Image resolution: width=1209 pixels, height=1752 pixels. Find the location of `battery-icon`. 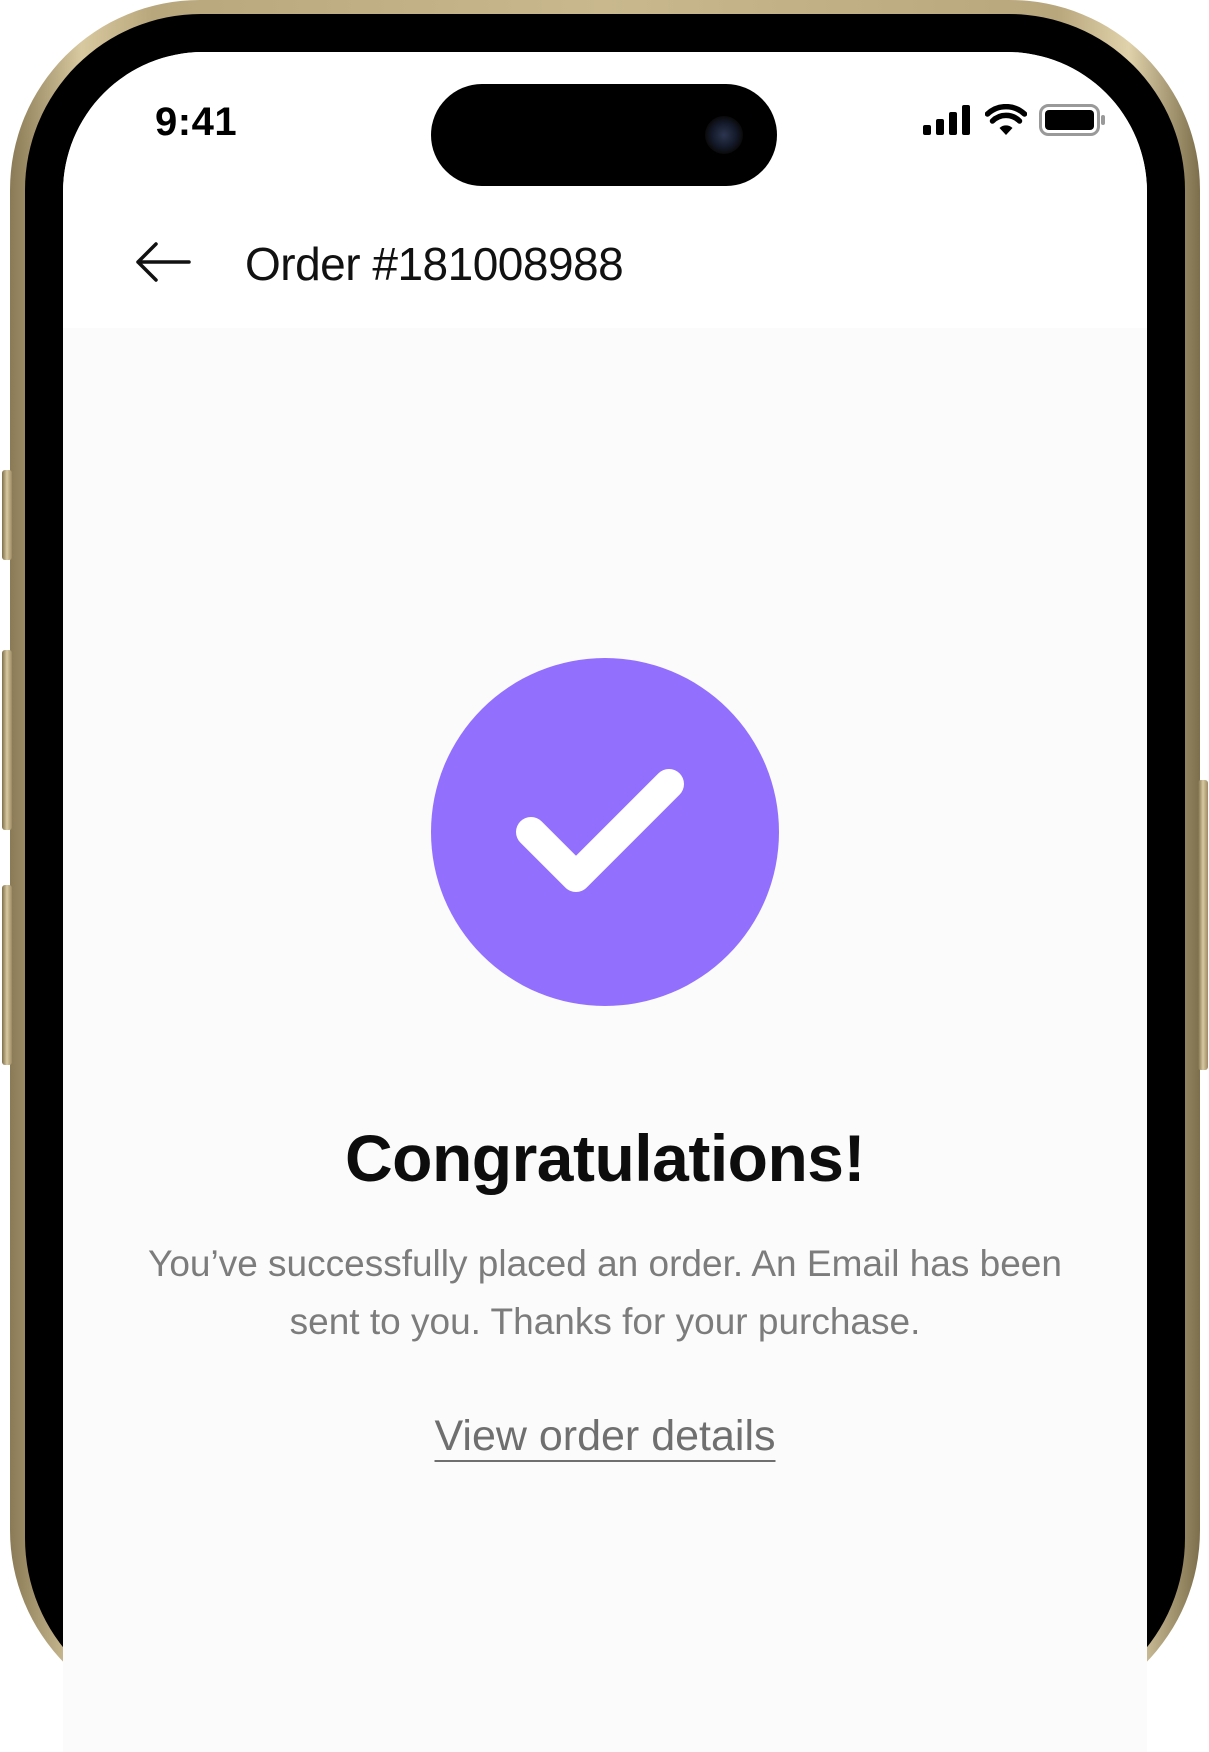

battery-icon is located at coordinates (1072, 120).